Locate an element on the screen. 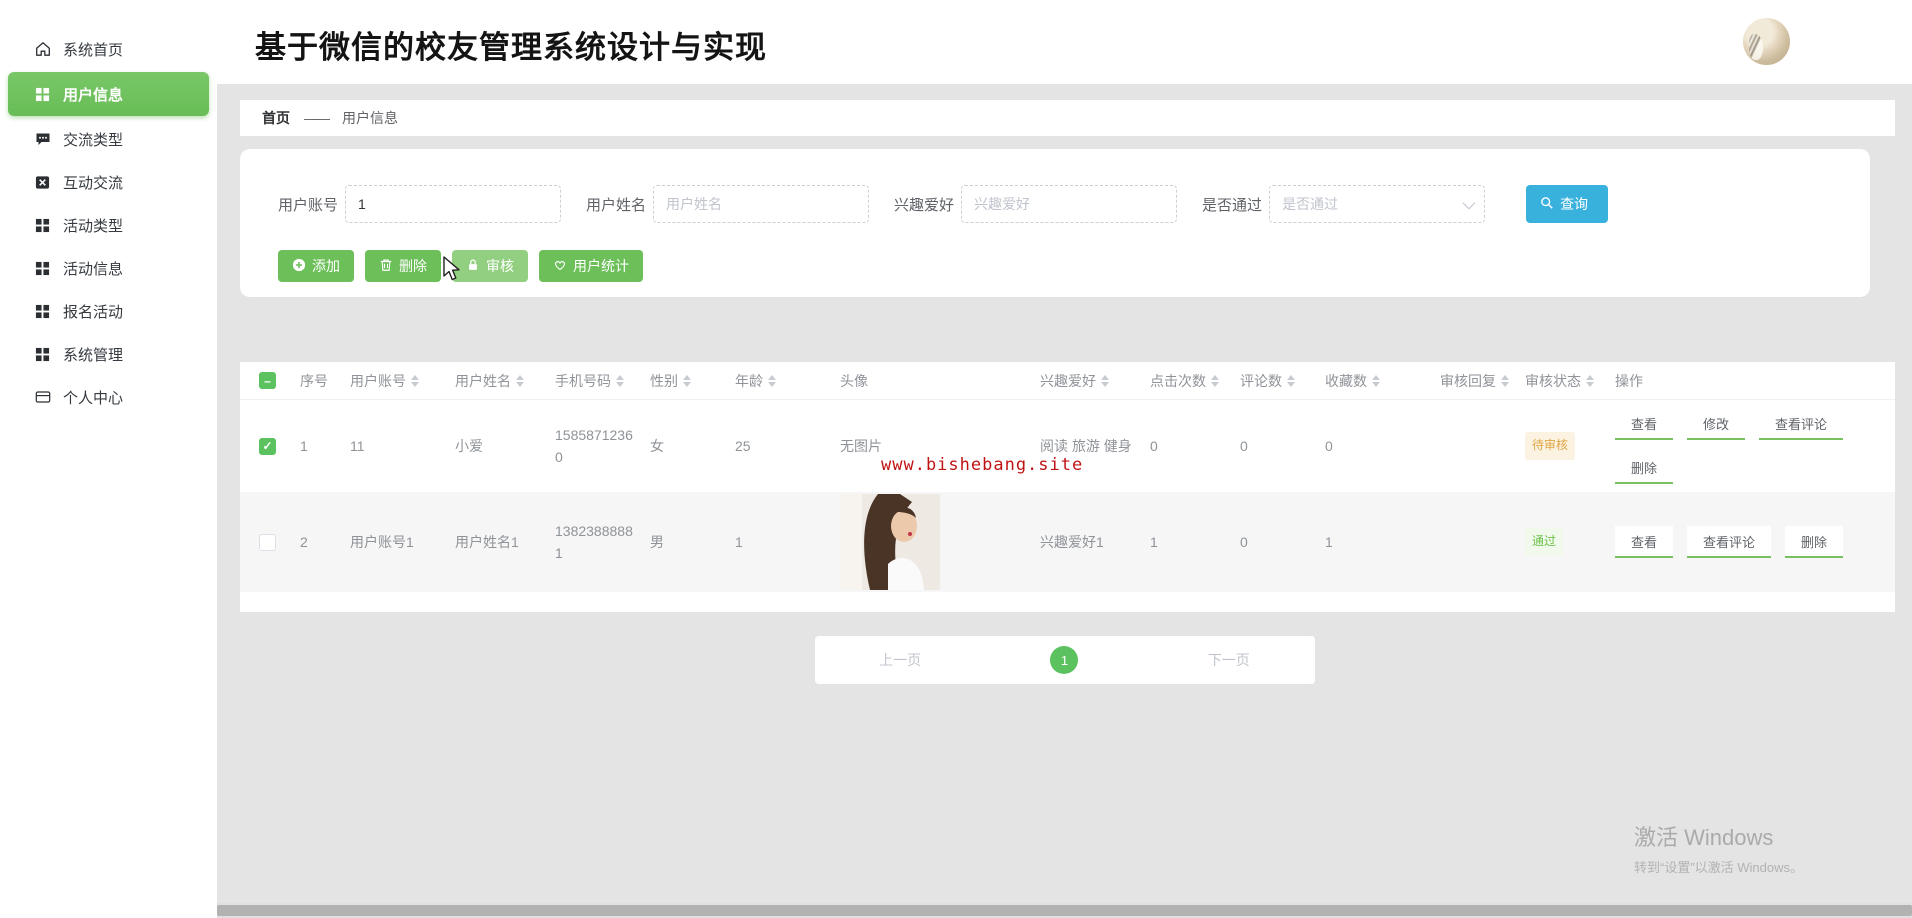 The image size is (1912, 918). cell-clicks: 1 is located at coordinates (1154, 541).